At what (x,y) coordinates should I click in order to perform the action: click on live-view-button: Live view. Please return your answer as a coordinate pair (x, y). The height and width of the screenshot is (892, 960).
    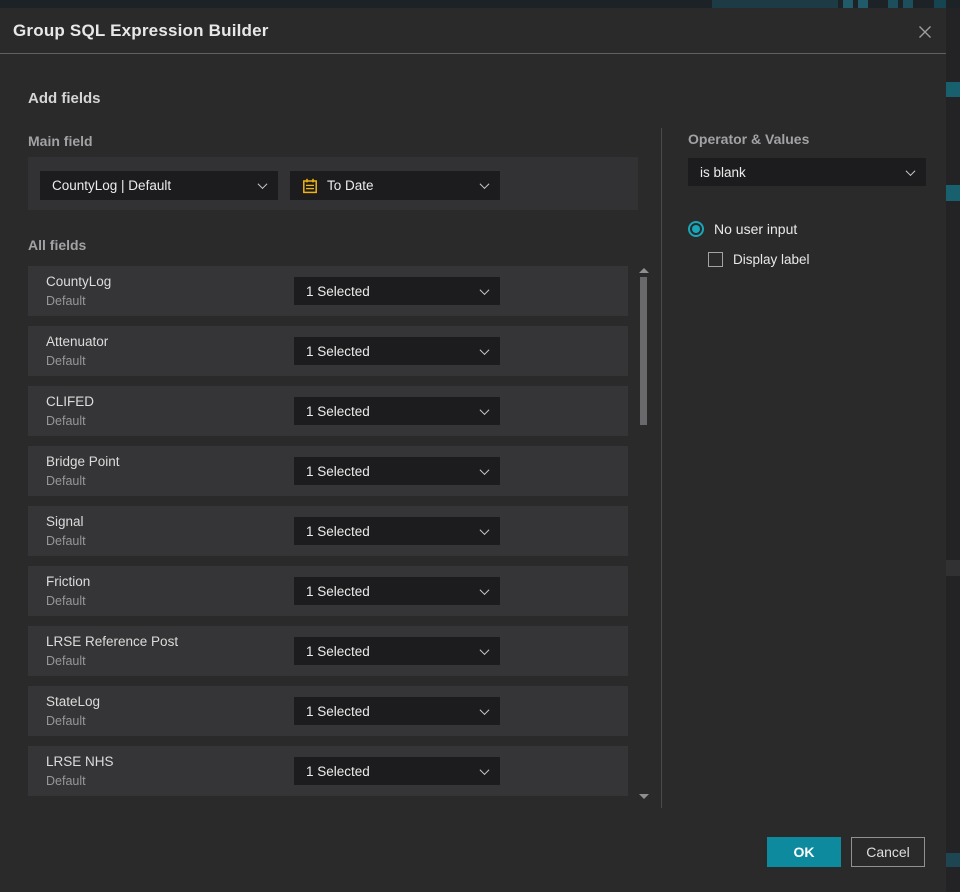
    Looking at the image, I should click on (775, 4).